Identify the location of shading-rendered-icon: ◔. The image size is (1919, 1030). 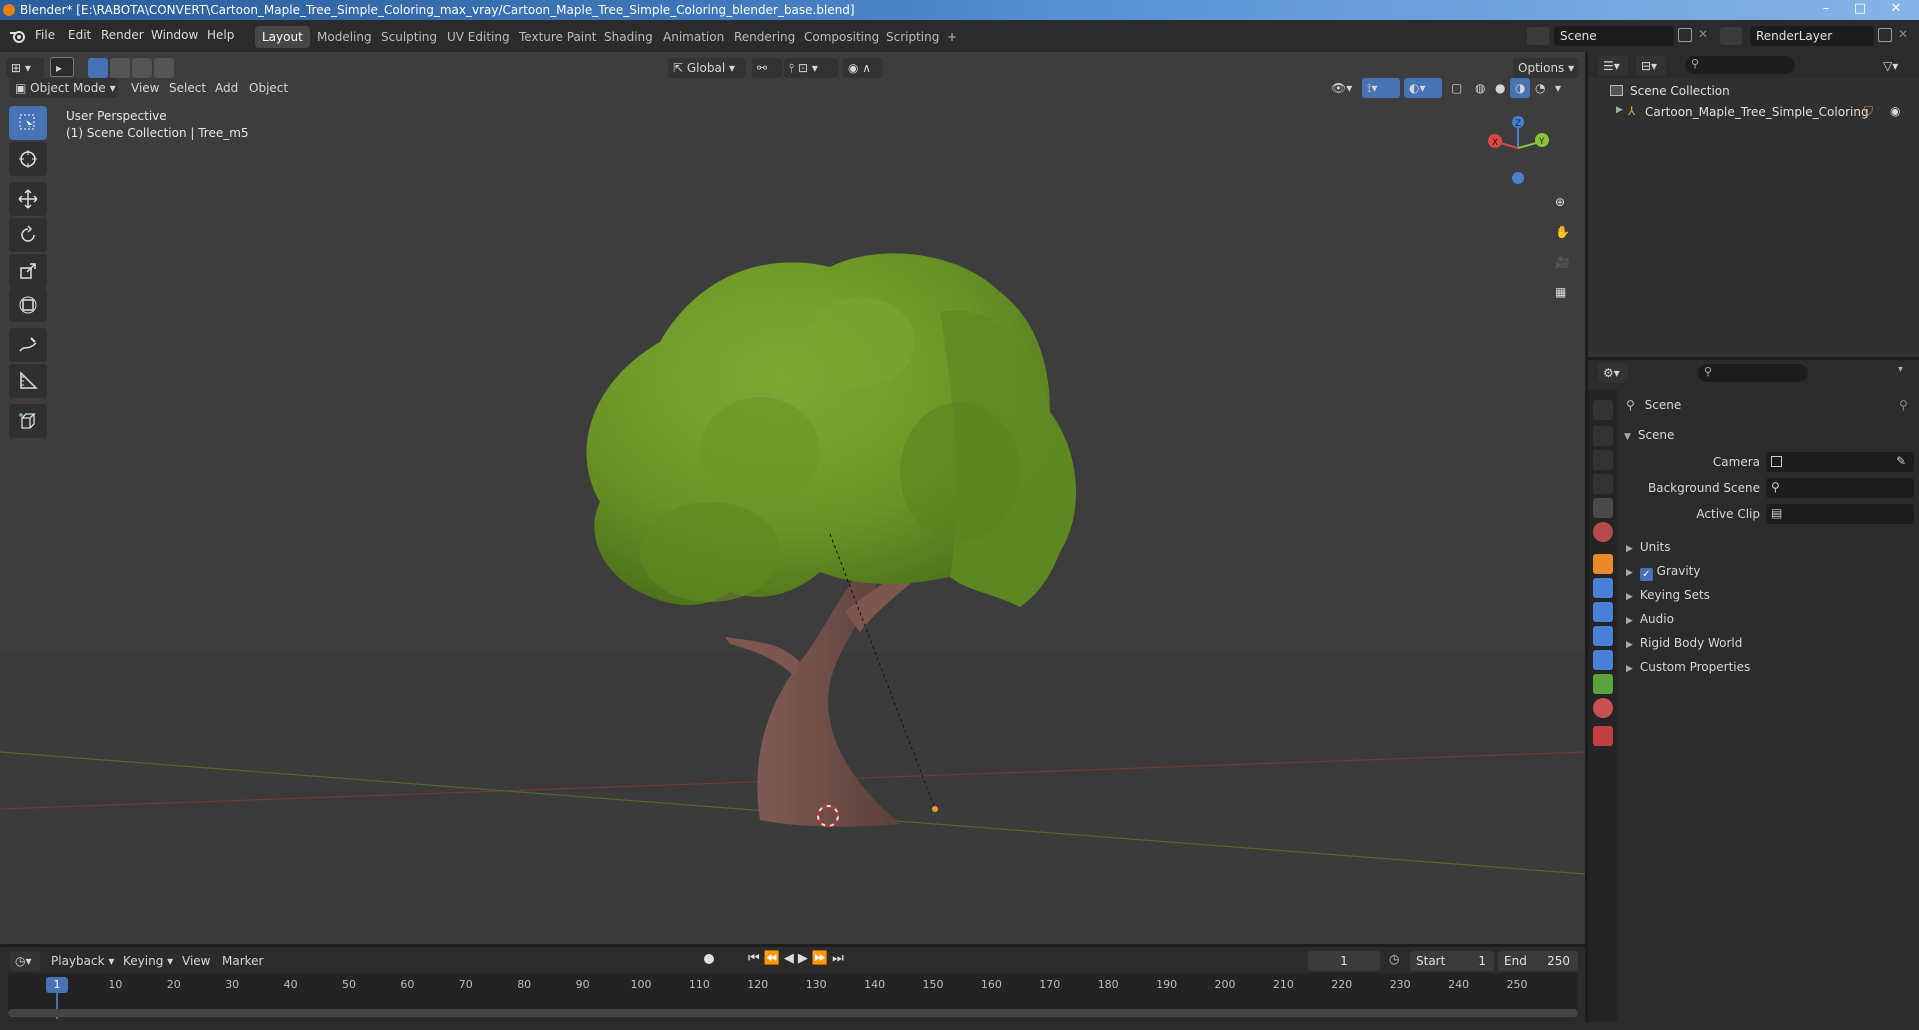
(1540, 88).